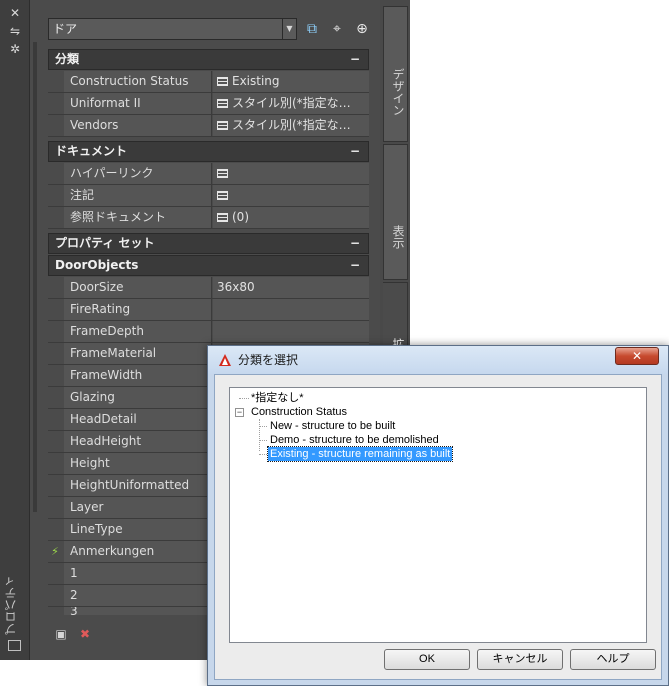  Describe the element at coordinates (138, 309) in the screenshot. I see `property-name: FireRating` at that location.